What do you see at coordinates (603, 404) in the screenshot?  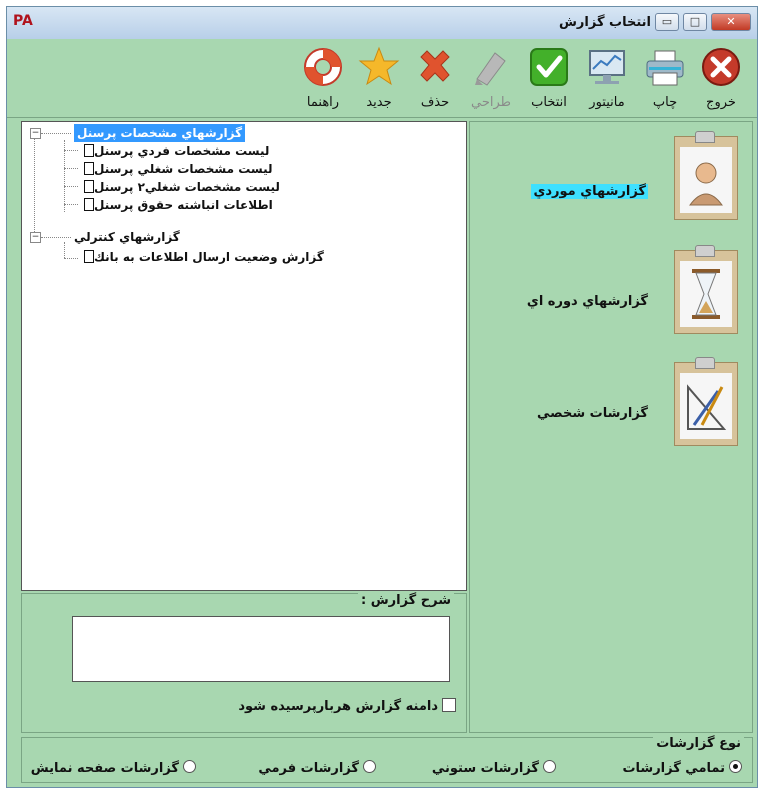 I see `category-personal-reports: گزارشات شخصي` at bounding box center [603, 404].